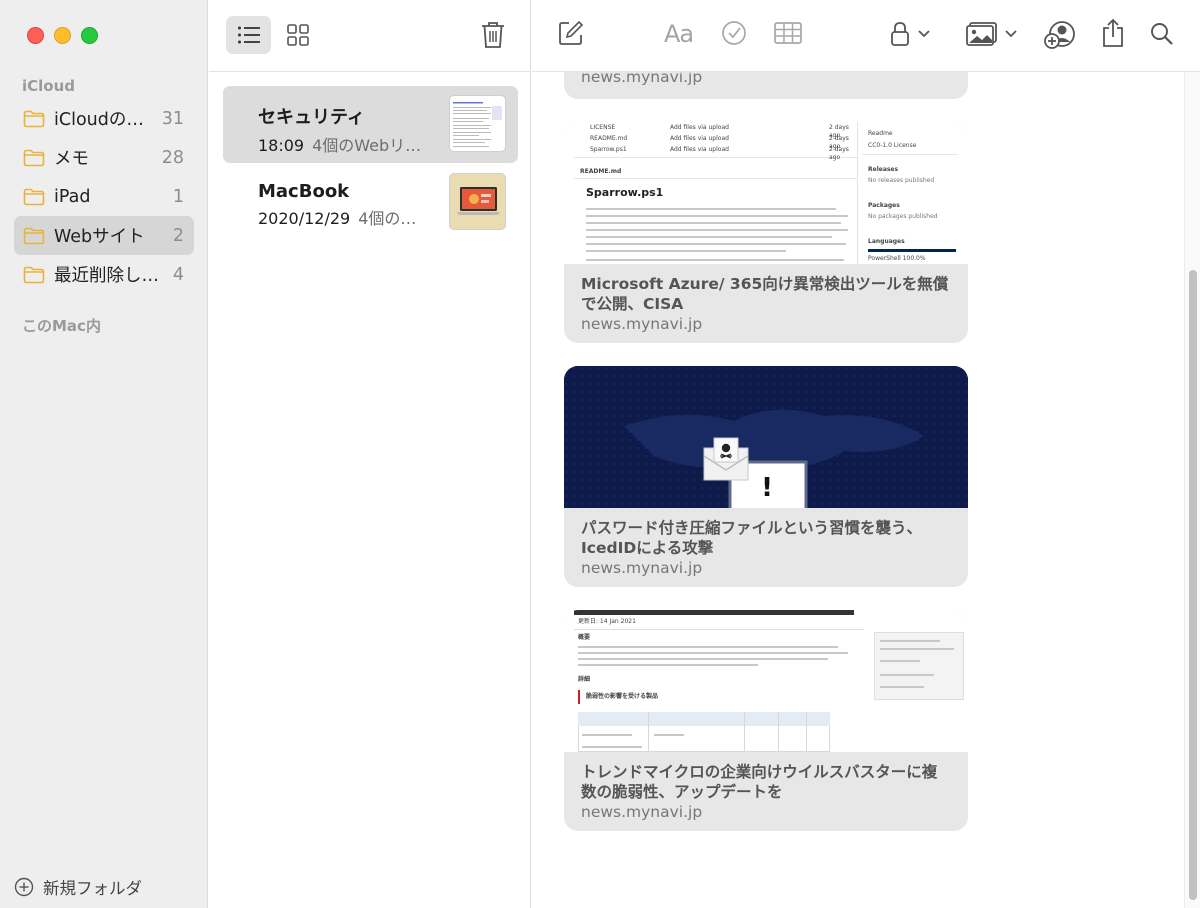 The image size is (1200, 908). I want to click on search-button, so click(1162, 34).